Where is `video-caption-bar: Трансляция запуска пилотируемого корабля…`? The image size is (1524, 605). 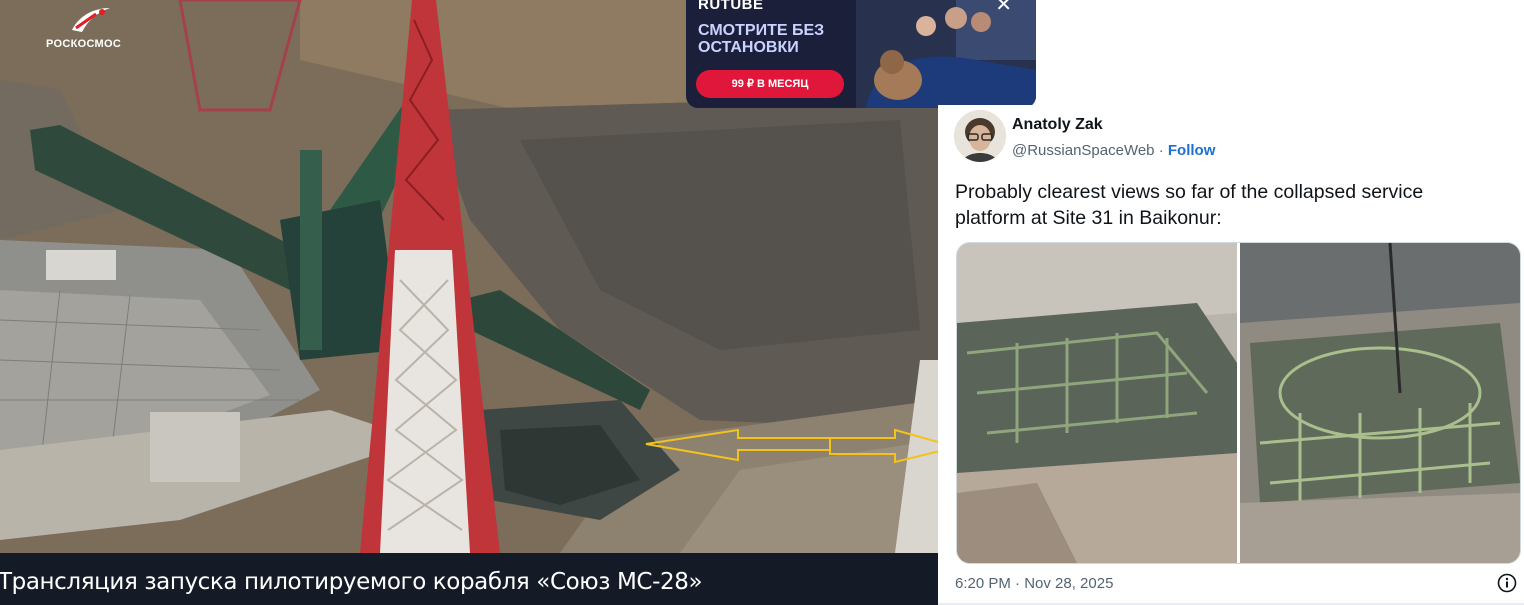 video-caption-bar: Трансляция запуска пилотируемого корабля… is located at coordinates (469, 579).